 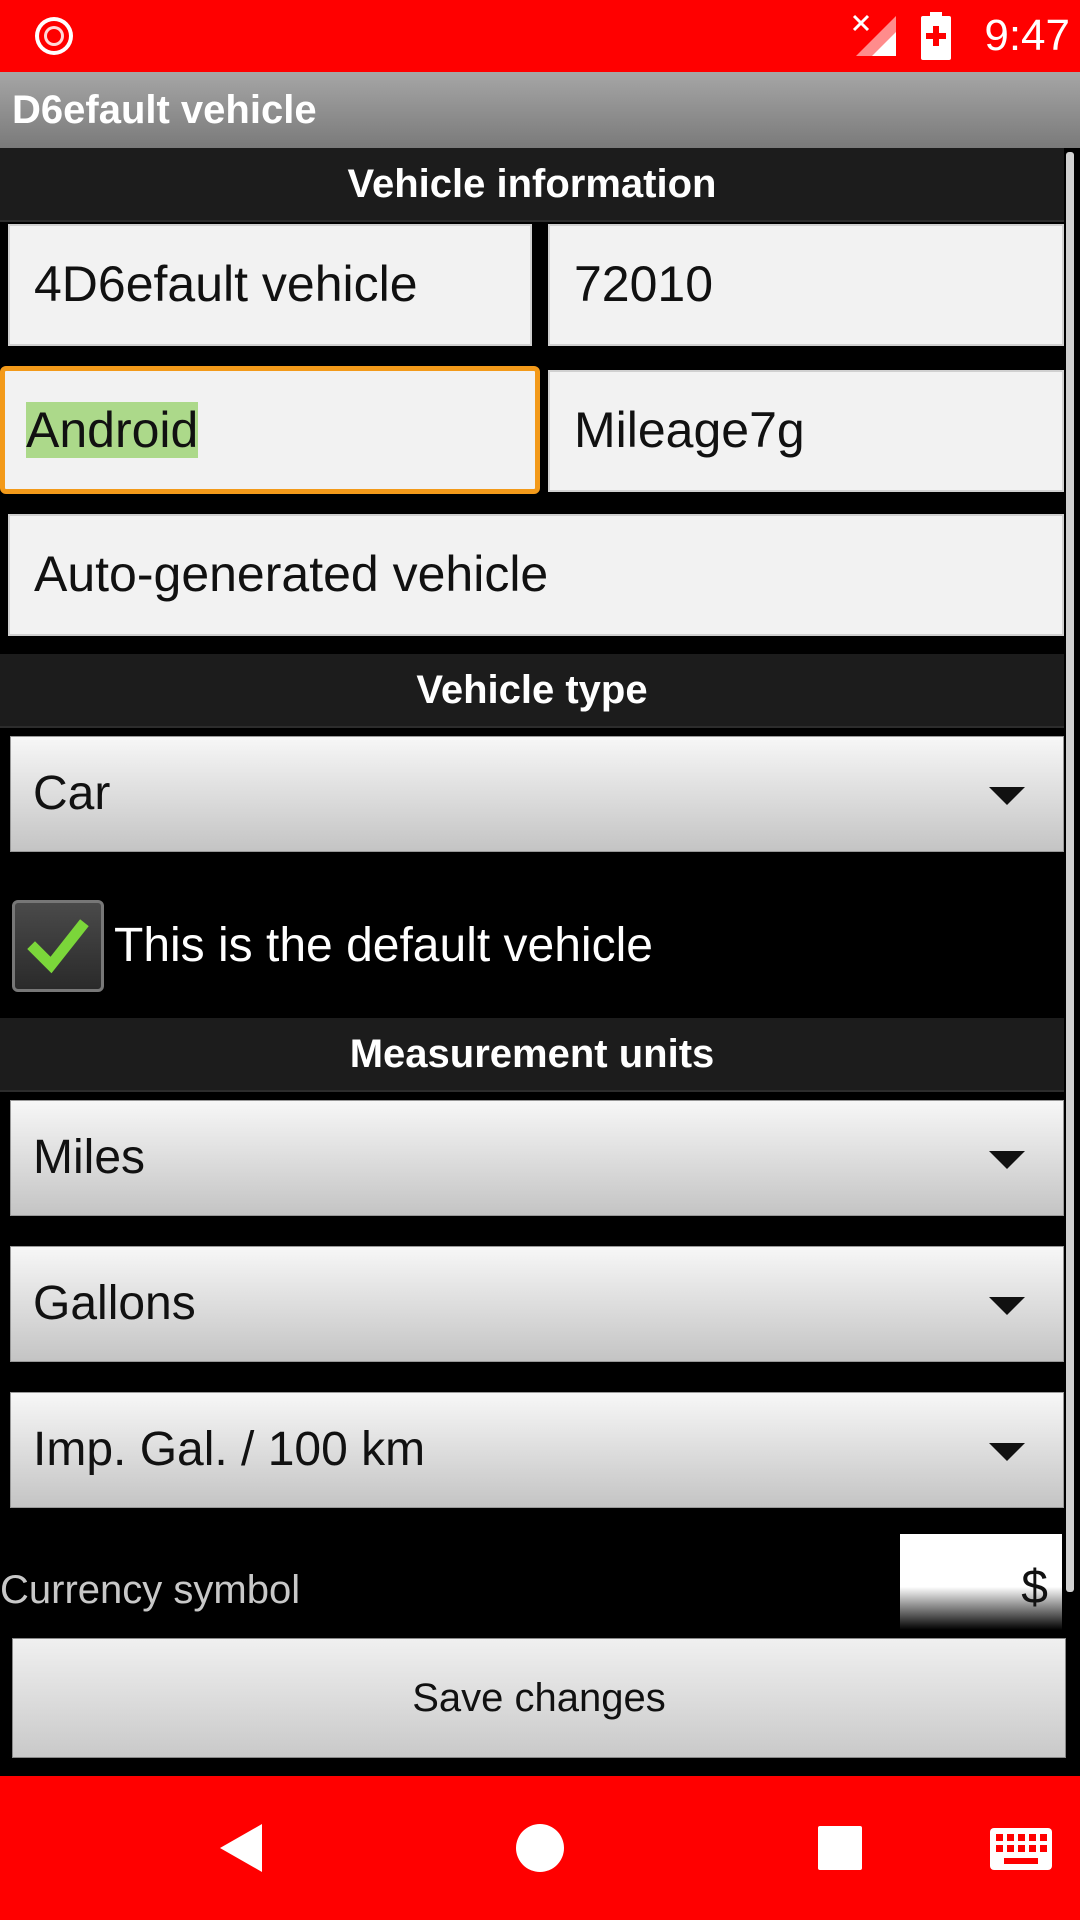 What do you see at coordinates (150, 1590) in the screenshot?
I see `currency-symbol-label: Currency symbol` at bounding box center [150, 1590].